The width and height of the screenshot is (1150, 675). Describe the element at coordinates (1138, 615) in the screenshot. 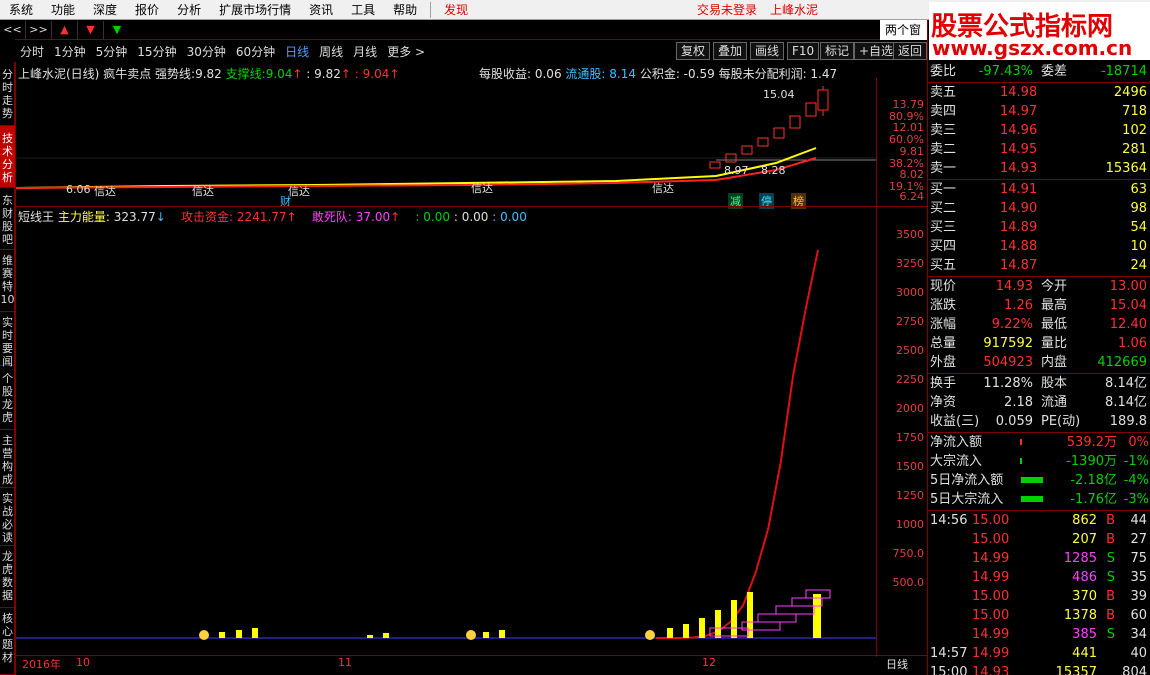

I see `tick-count: 60` at that location.